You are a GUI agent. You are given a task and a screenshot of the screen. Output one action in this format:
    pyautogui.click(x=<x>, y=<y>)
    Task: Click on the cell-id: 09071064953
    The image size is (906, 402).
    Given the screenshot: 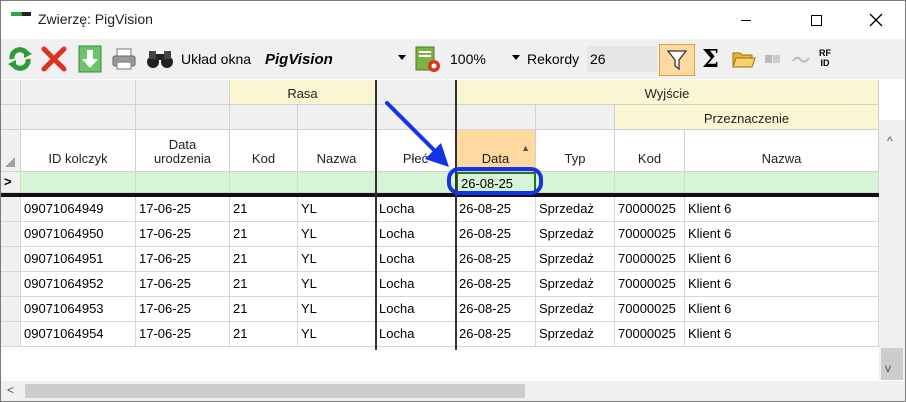 What is the action you would take?
    pyautogui.click(x=78, y=309)
    